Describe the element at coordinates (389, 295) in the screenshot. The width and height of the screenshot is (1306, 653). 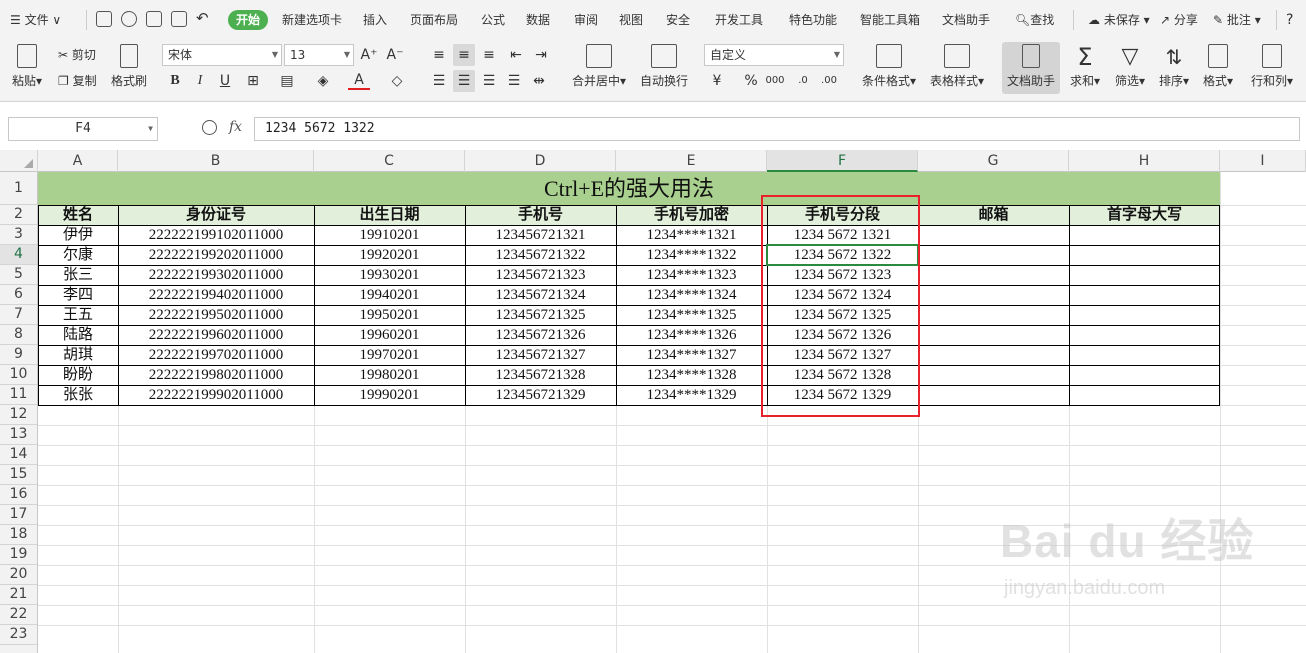
I see `table-cell: 19940201` at that location.